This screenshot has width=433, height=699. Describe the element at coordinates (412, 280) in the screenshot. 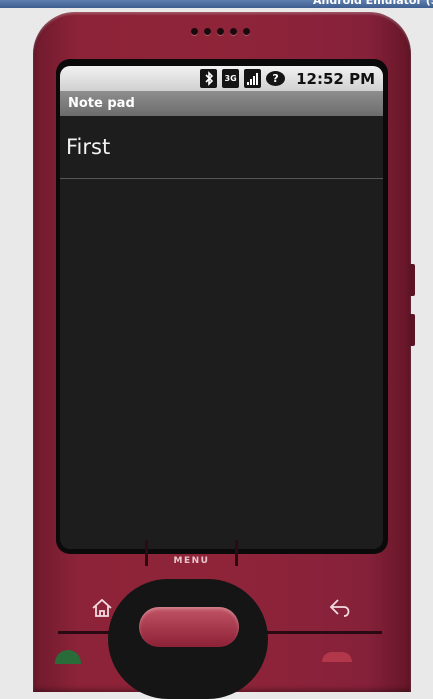

I see `volume-up-button` at that location.